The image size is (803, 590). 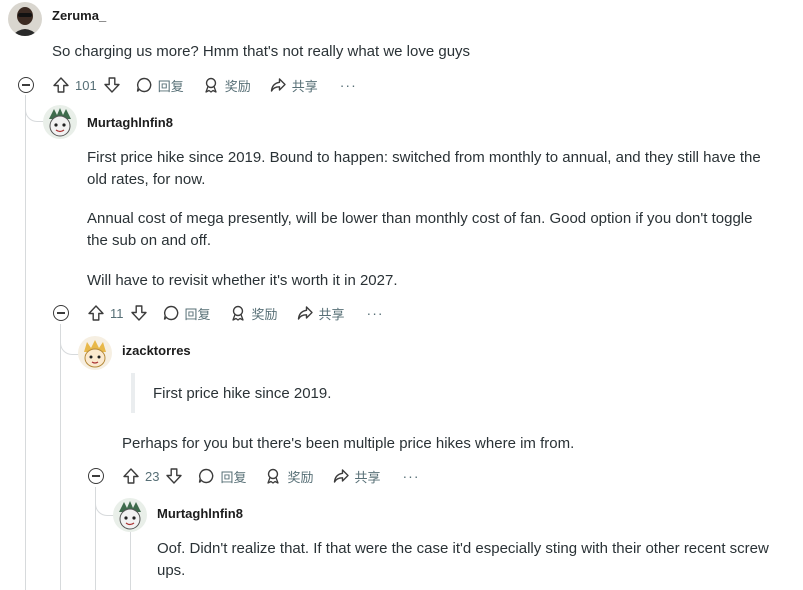 I want to click on comment-text: the sub on and off., so click(x=149, y=240).